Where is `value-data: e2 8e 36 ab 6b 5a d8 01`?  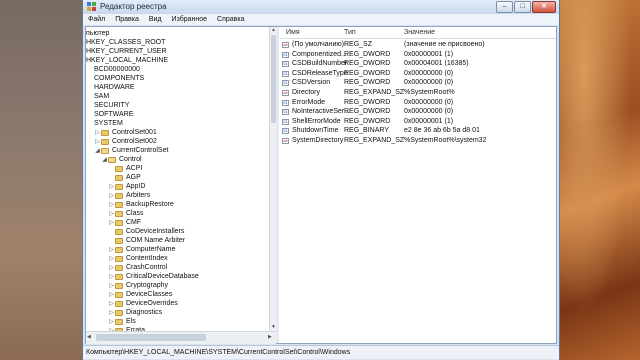 value-data: e2 8e 36 ab 6b 5a d8 01 is located at coordinates (442, 131).